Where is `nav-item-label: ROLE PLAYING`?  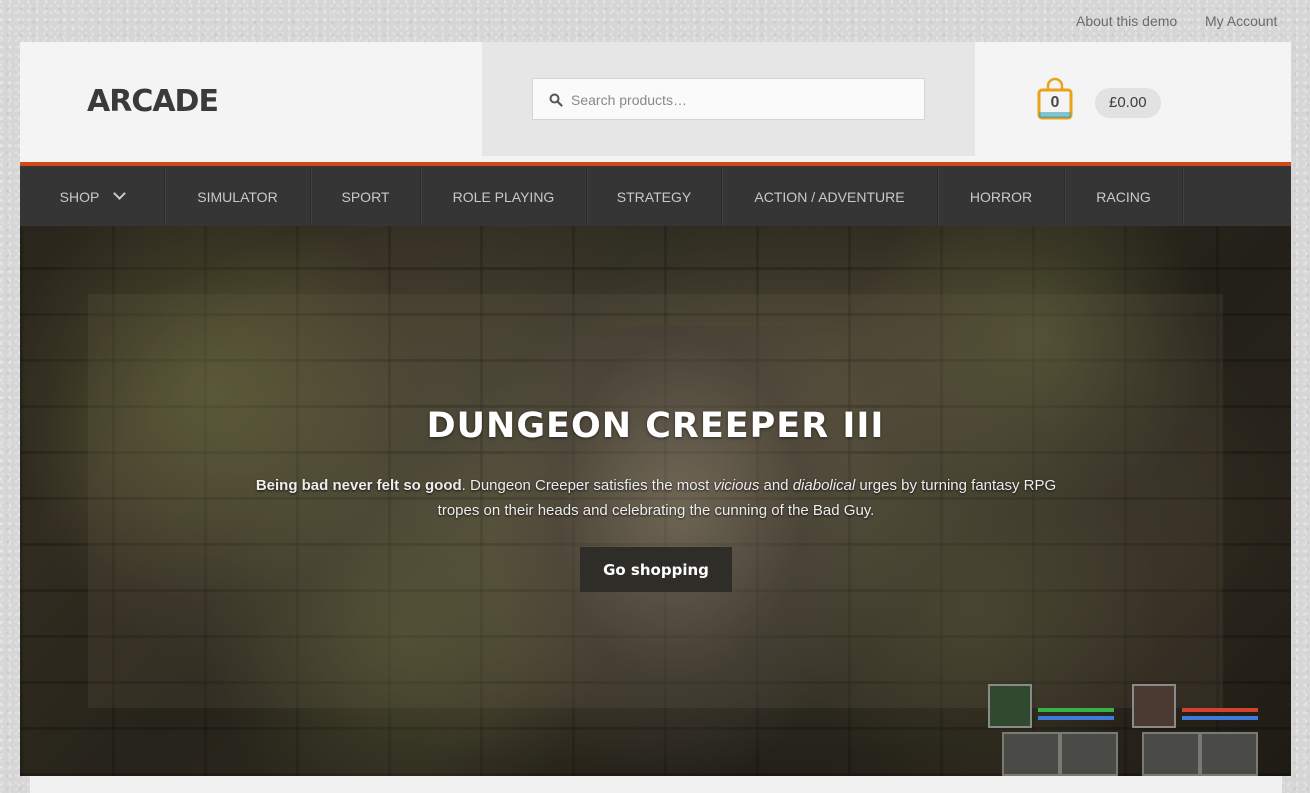
nav-item-label: ROLE PLAYING is located at coordinates (503, 197).